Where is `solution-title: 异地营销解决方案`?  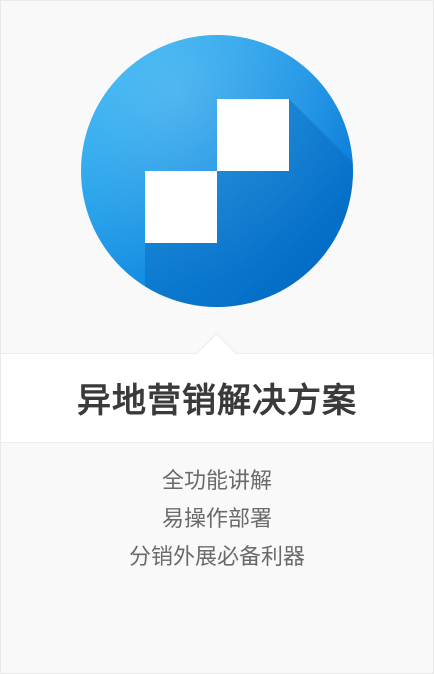
solution-title: 异地营销解决方案 is located at coordinates (217, 401).